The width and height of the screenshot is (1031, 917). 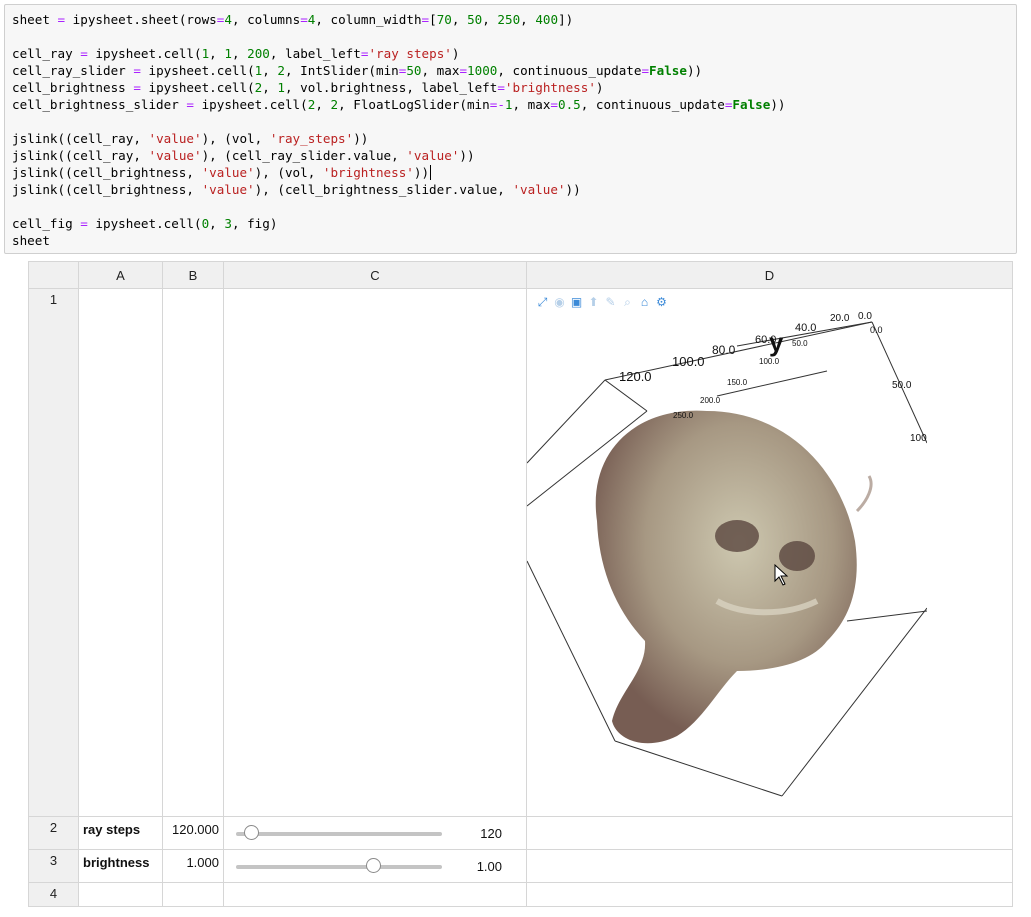 I want to click on arrow-up-icon: ⬆, so click(x=593, y=302).